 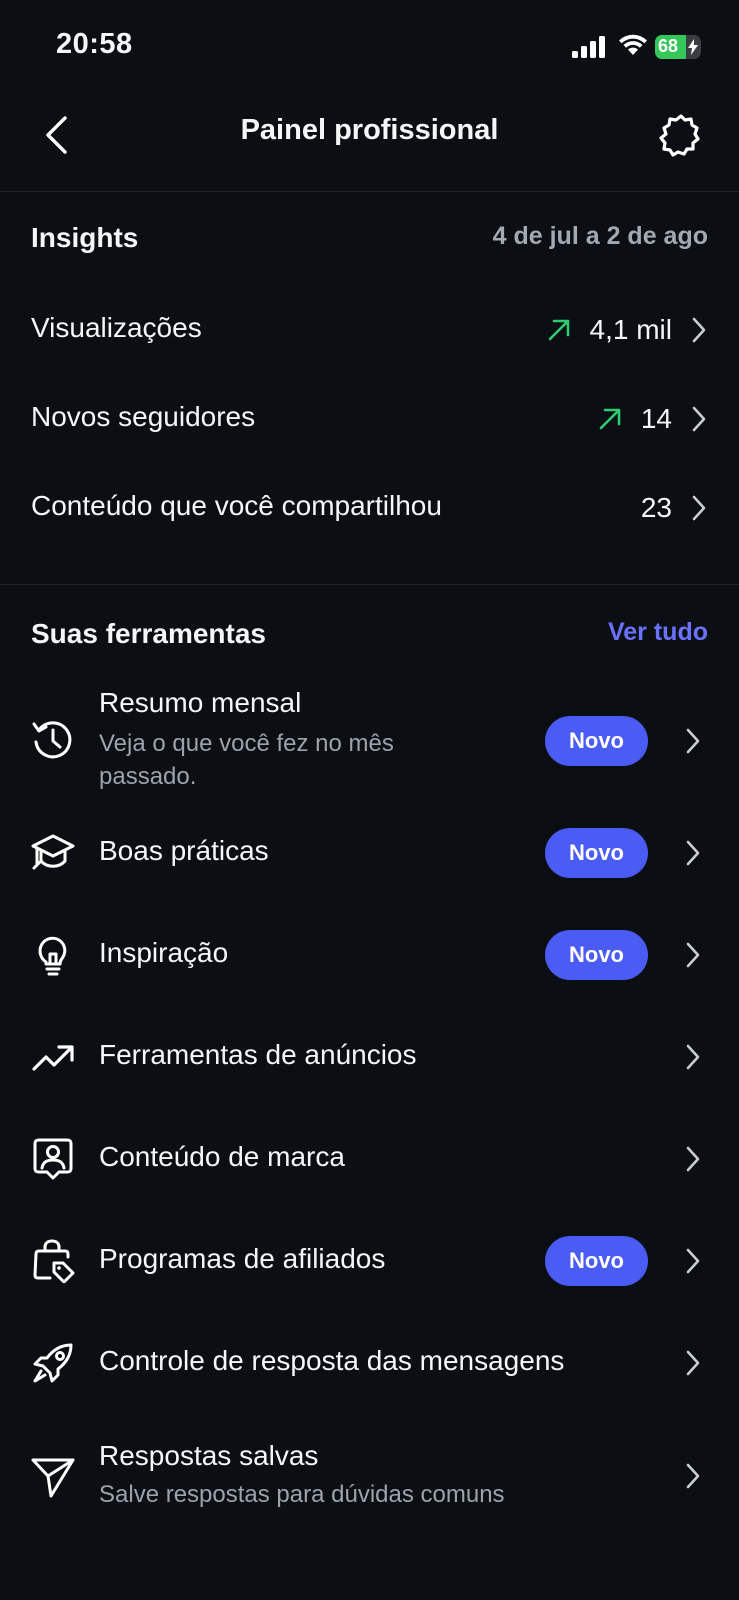 I want to click on insight-value: 23, so click(x=656, y=507).